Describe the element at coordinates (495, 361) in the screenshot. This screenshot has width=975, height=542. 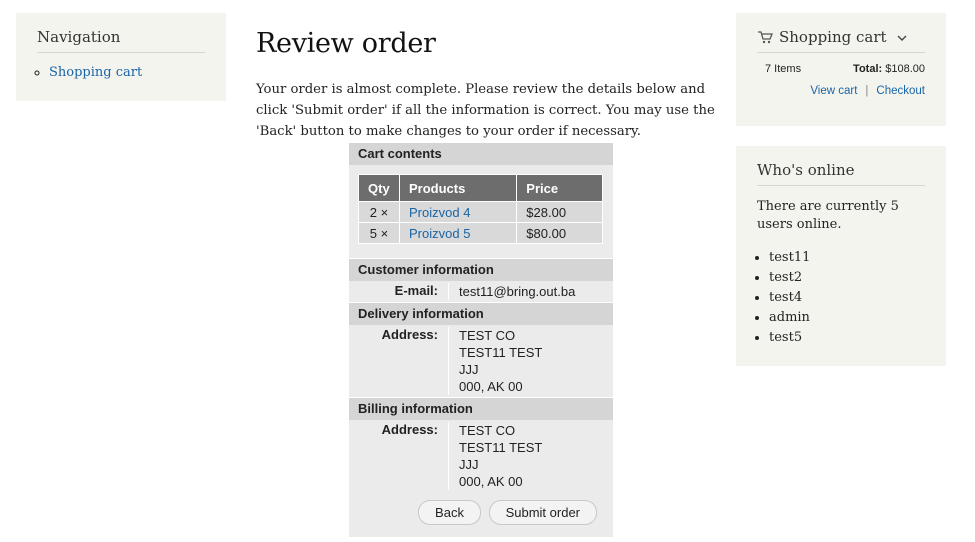
I see `delivery-address-value: TEST CO TEST11 TEST JJJ 000, AK 00` at that location.